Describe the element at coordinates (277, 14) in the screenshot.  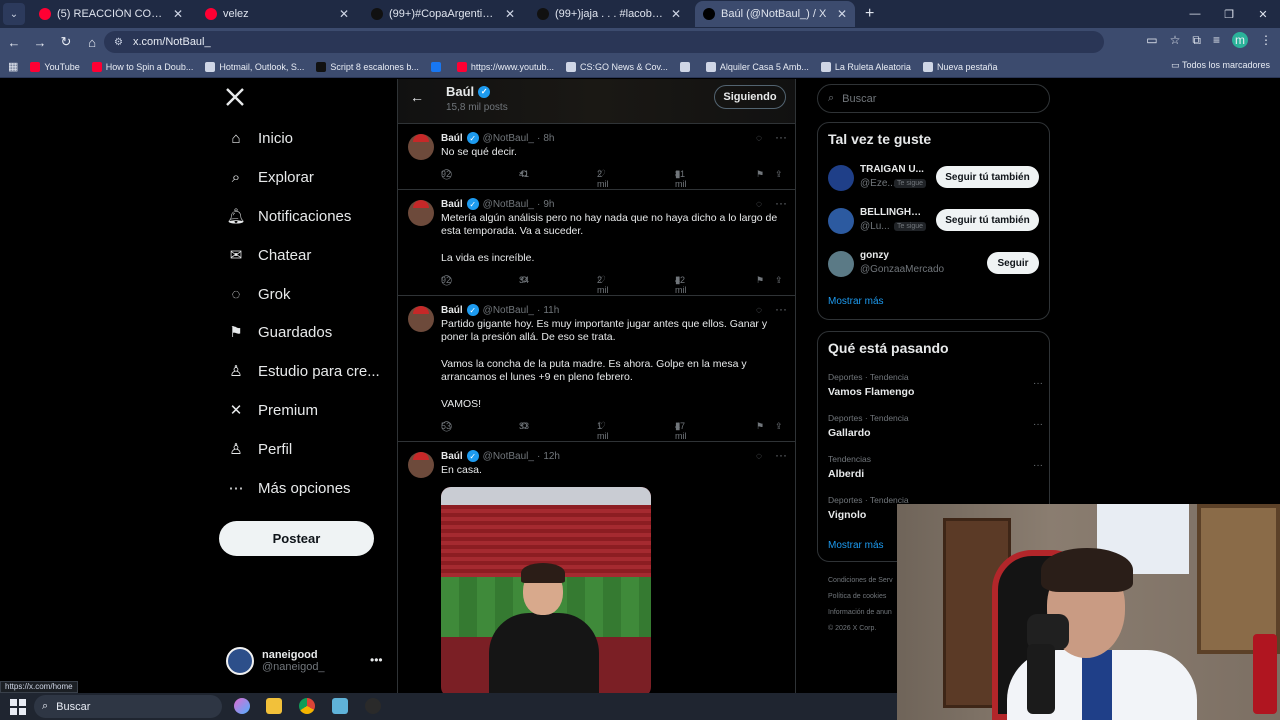
I see `browser-tab: velez ✕` at that location.